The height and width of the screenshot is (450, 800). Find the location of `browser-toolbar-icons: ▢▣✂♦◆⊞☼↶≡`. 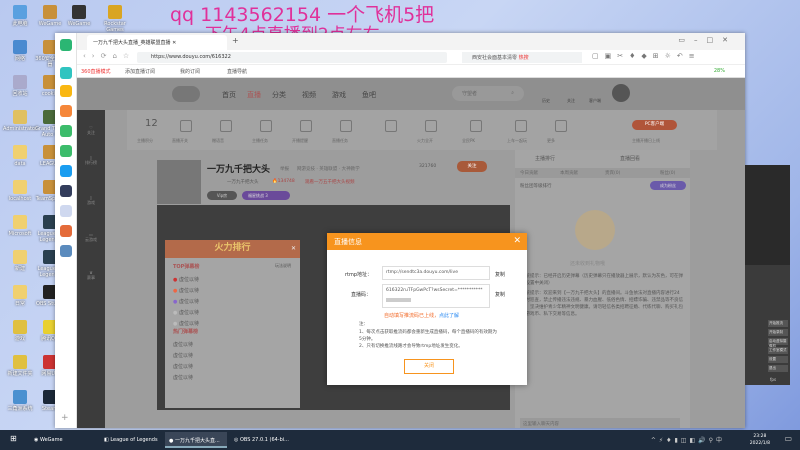

browser-toolbar-icons: ▢▣✂♦◆⊞☼↶≡ is located at coordinates (646, 56).